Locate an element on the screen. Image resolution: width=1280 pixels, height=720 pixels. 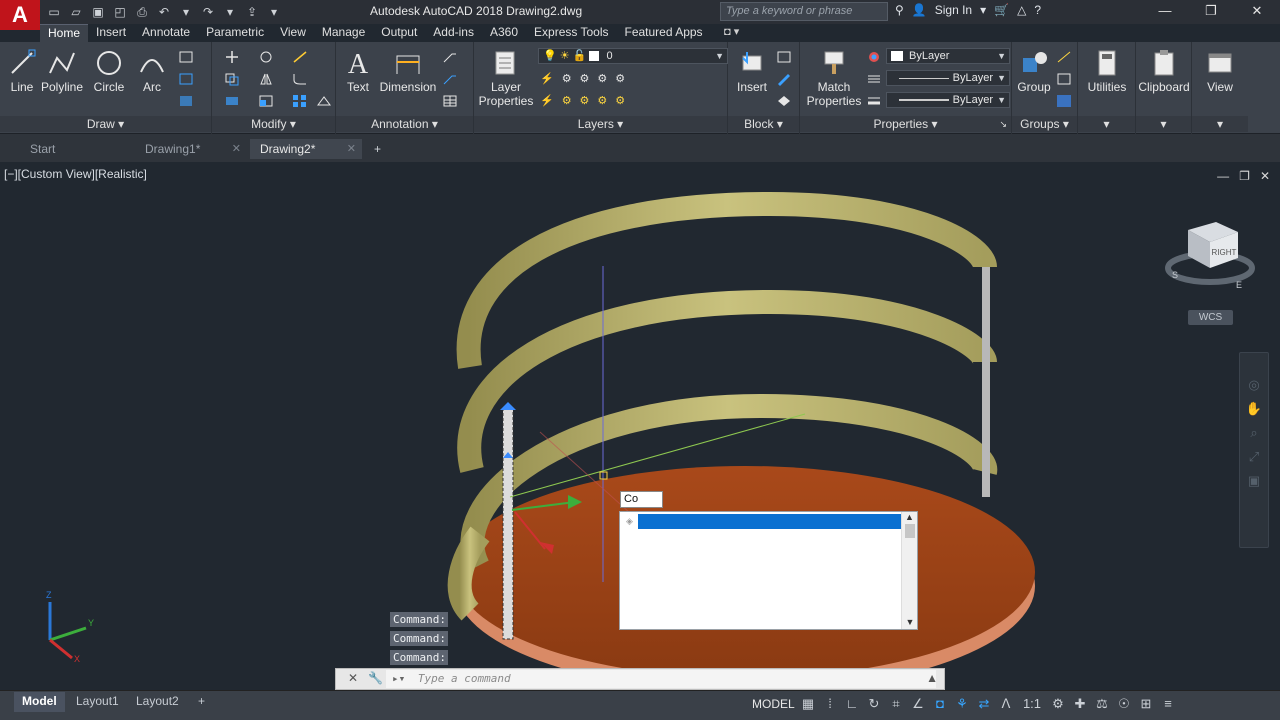
insert-button: Insert is located at coordinates (752, 71).